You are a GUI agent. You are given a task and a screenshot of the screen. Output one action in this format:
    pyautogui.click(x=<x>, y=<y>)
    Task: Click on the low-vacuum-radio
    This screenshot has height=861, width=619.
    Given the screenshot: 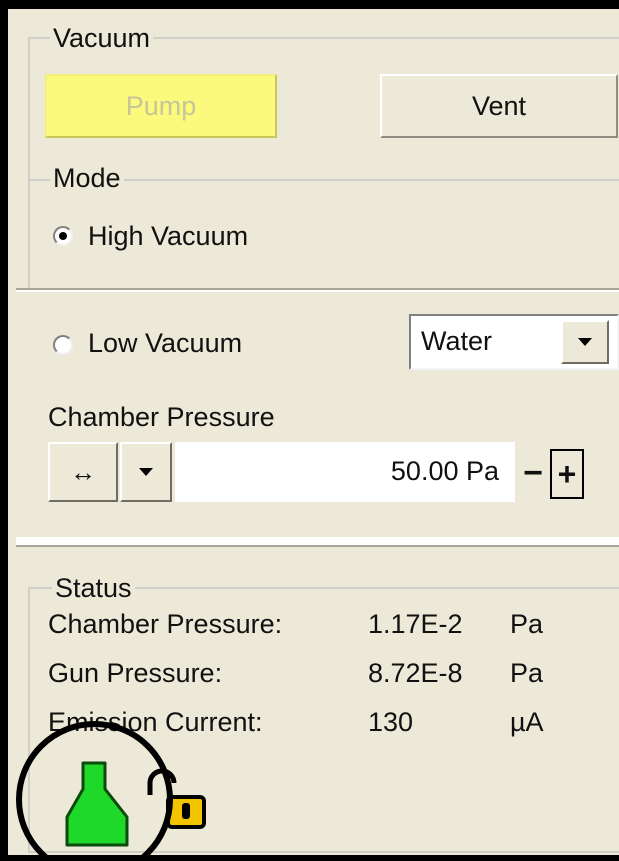 What is the action you would take?
    pyautogui.click(x=63, y=345)
    